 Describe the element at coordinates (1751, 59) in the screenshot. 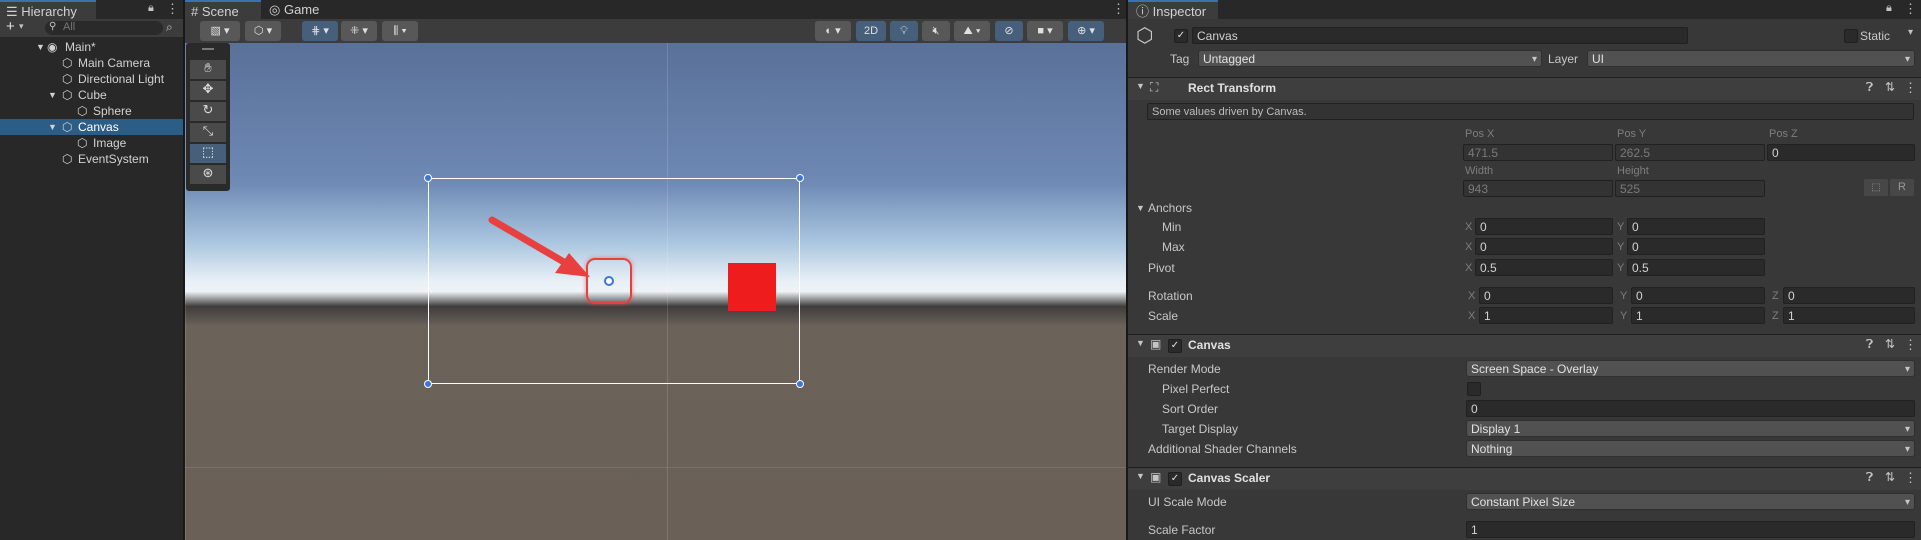

I see `layer-dropdown: UI` at that location.